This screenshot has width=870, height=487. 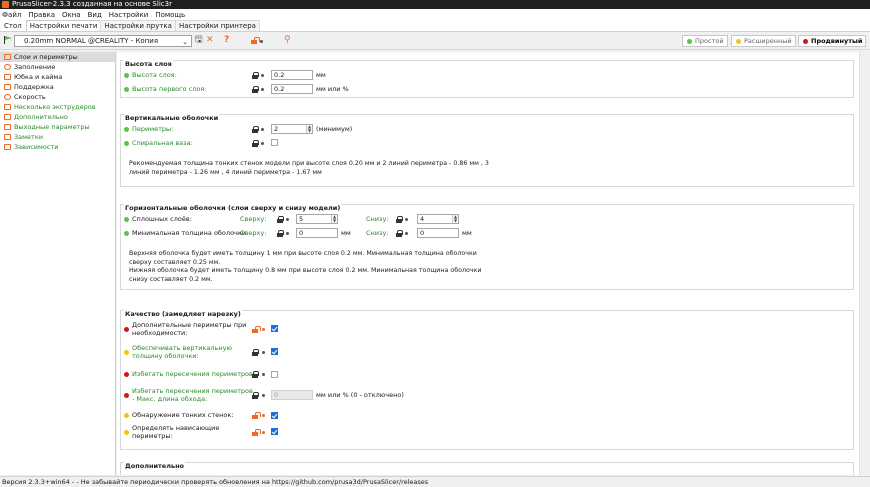 I want to click on tab-print-settings: Настройки печати, so click(x=63, y=25).